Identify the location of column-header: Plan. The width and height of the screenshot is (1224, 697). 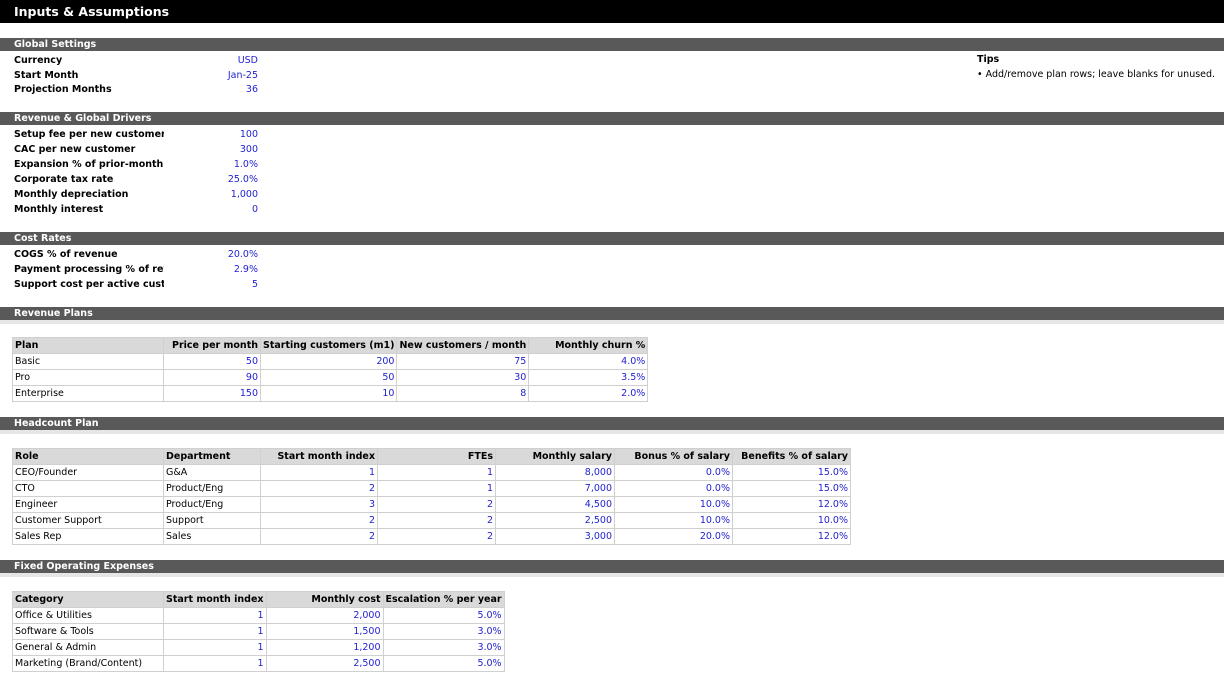
(88, 345).